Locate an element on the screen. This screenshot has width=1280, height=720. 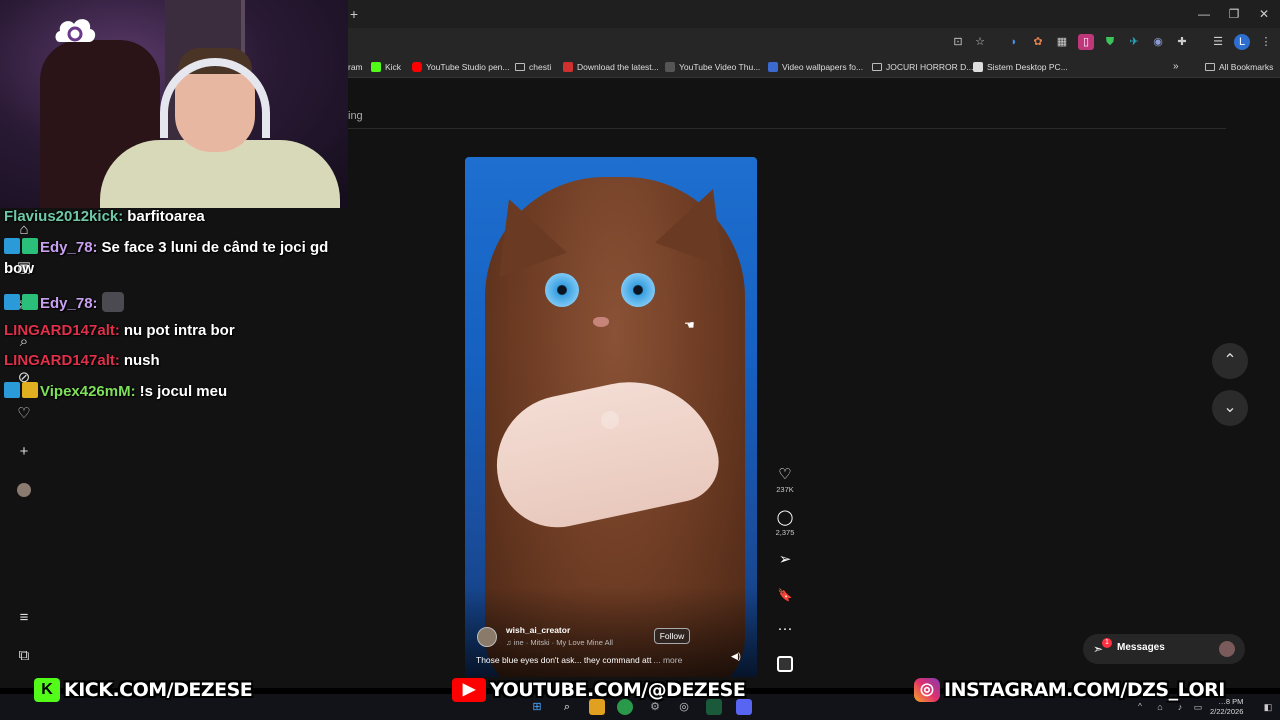
bookmark-icon: 🔖 is located at coordinates (785, 595).